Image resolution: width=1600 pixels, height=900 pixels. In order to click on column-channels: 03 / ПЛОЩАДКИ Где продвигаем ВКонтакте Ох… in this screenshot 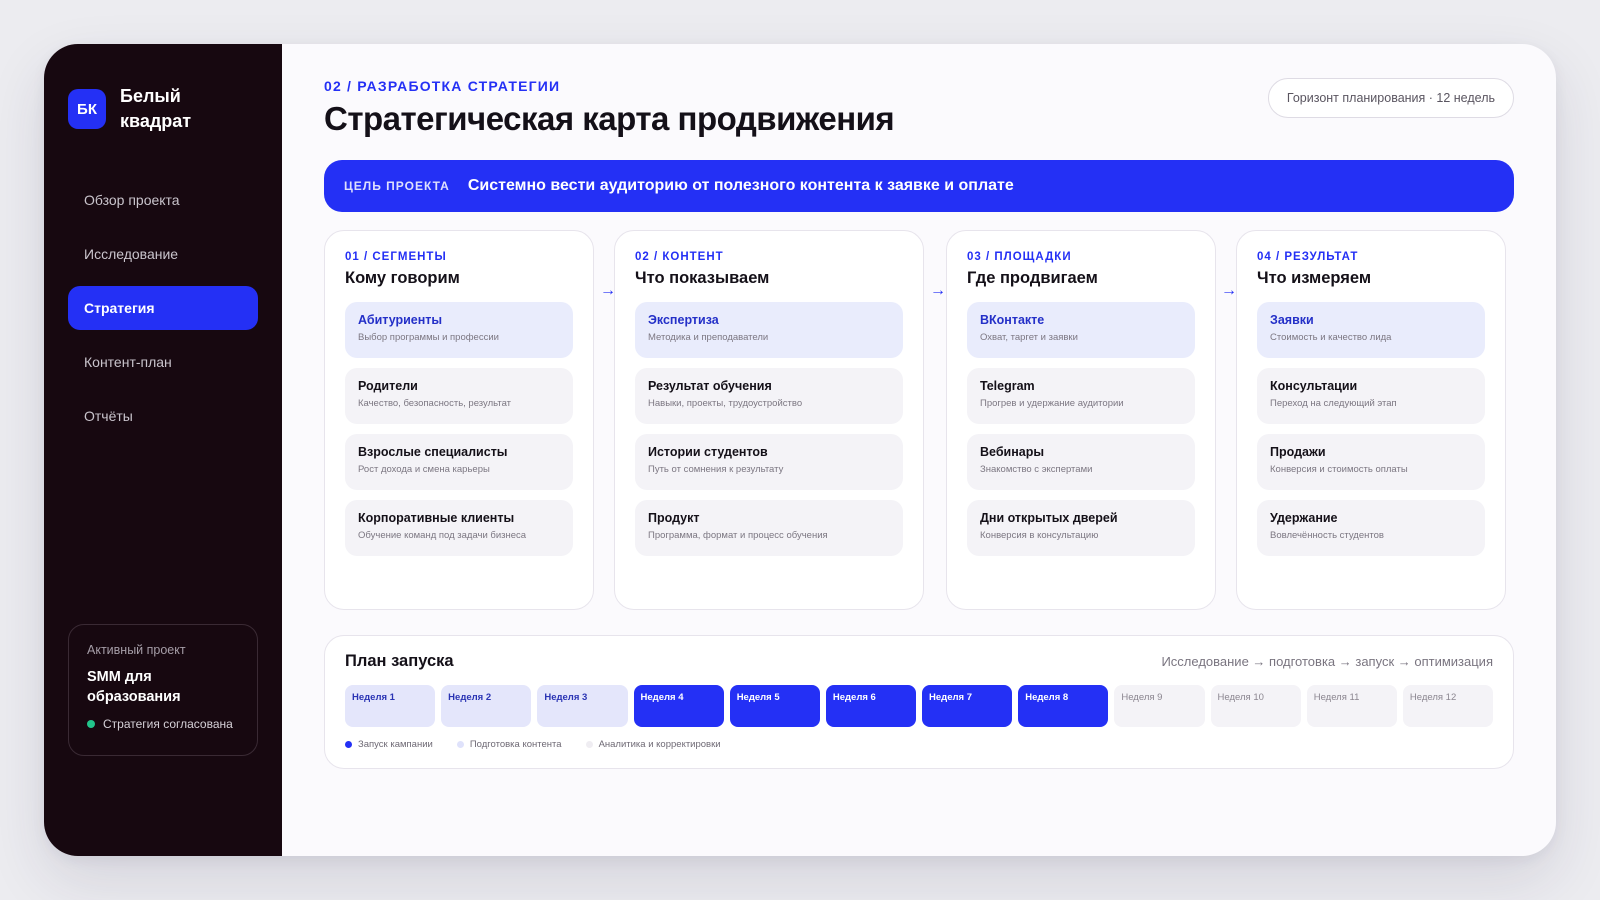, I will do `click(1081, 420)`.